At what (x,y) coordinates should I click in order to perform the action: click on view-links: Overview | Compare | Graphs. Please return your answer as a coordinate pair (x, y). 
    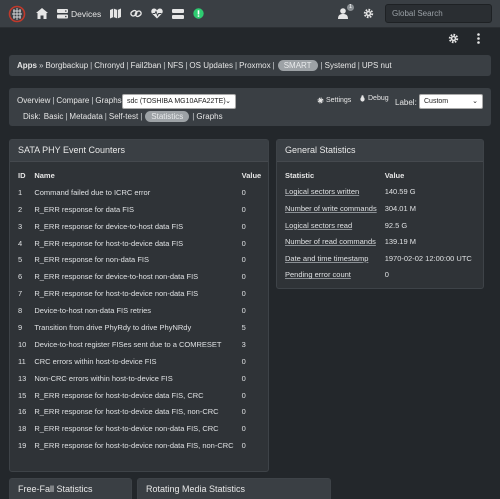
    Looking at the image, I should click on (69, 100).